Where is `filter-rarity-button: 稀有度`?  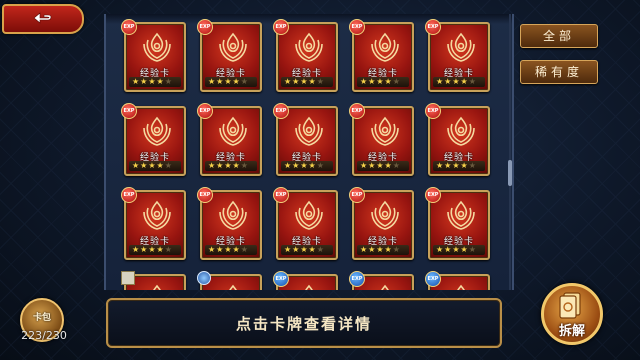 filter-rarity-button: 稀有度 is located at coordinates (559, 72).